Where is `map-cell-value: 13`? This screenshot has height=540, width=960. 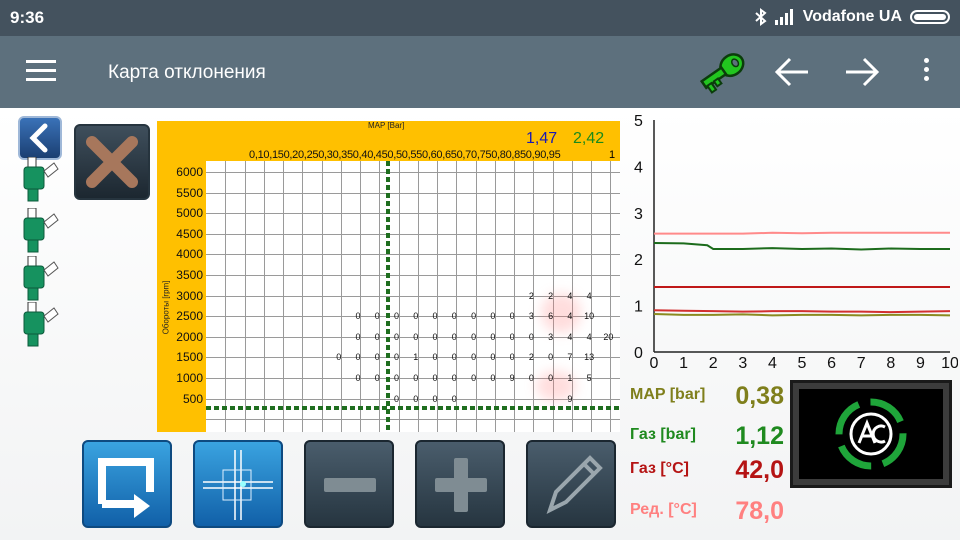 map-cell-value: 13 is located at coordinates (589, 357).